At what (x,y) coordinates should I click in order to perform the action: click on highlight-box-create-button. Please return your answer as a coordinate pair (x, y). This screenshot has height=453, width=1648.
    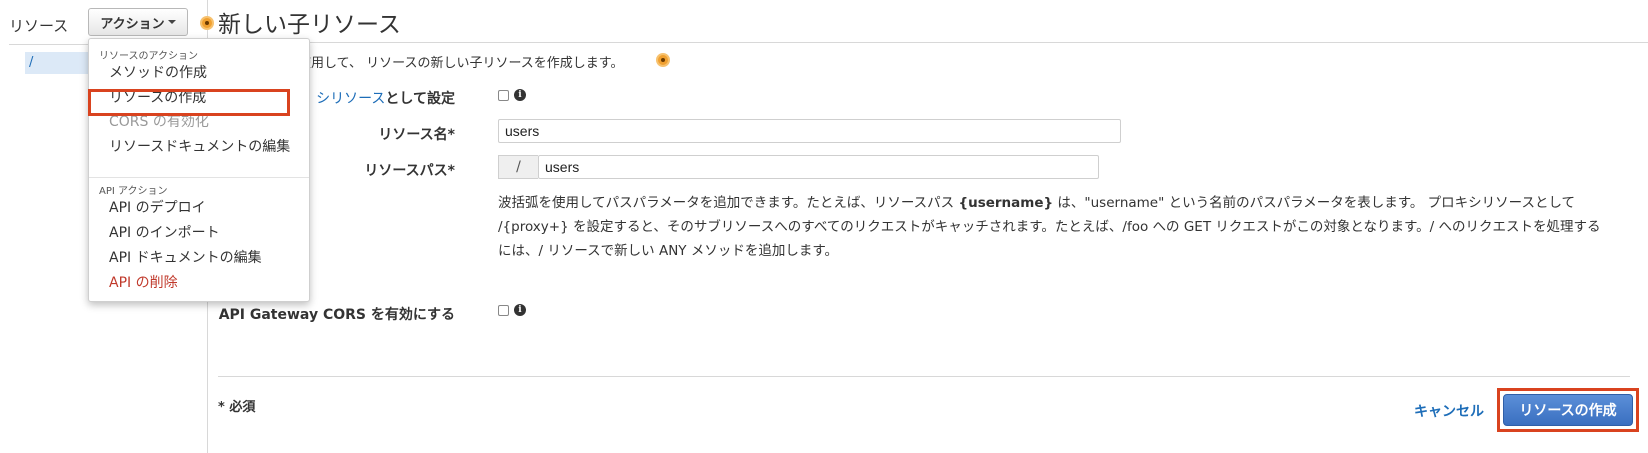
    Looking at the image, I should click on (1568, 410).